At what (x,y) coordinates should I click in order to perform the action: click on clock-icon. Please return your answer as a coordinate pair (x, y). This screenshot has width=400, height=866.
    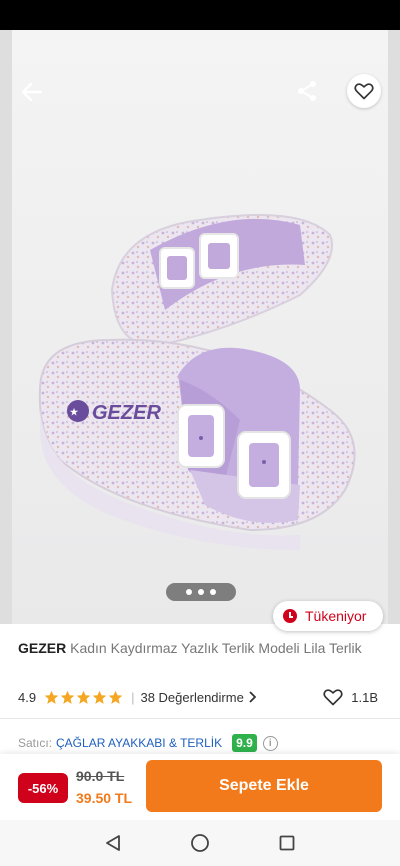
    Looking at the image, I should click on (290, 616).